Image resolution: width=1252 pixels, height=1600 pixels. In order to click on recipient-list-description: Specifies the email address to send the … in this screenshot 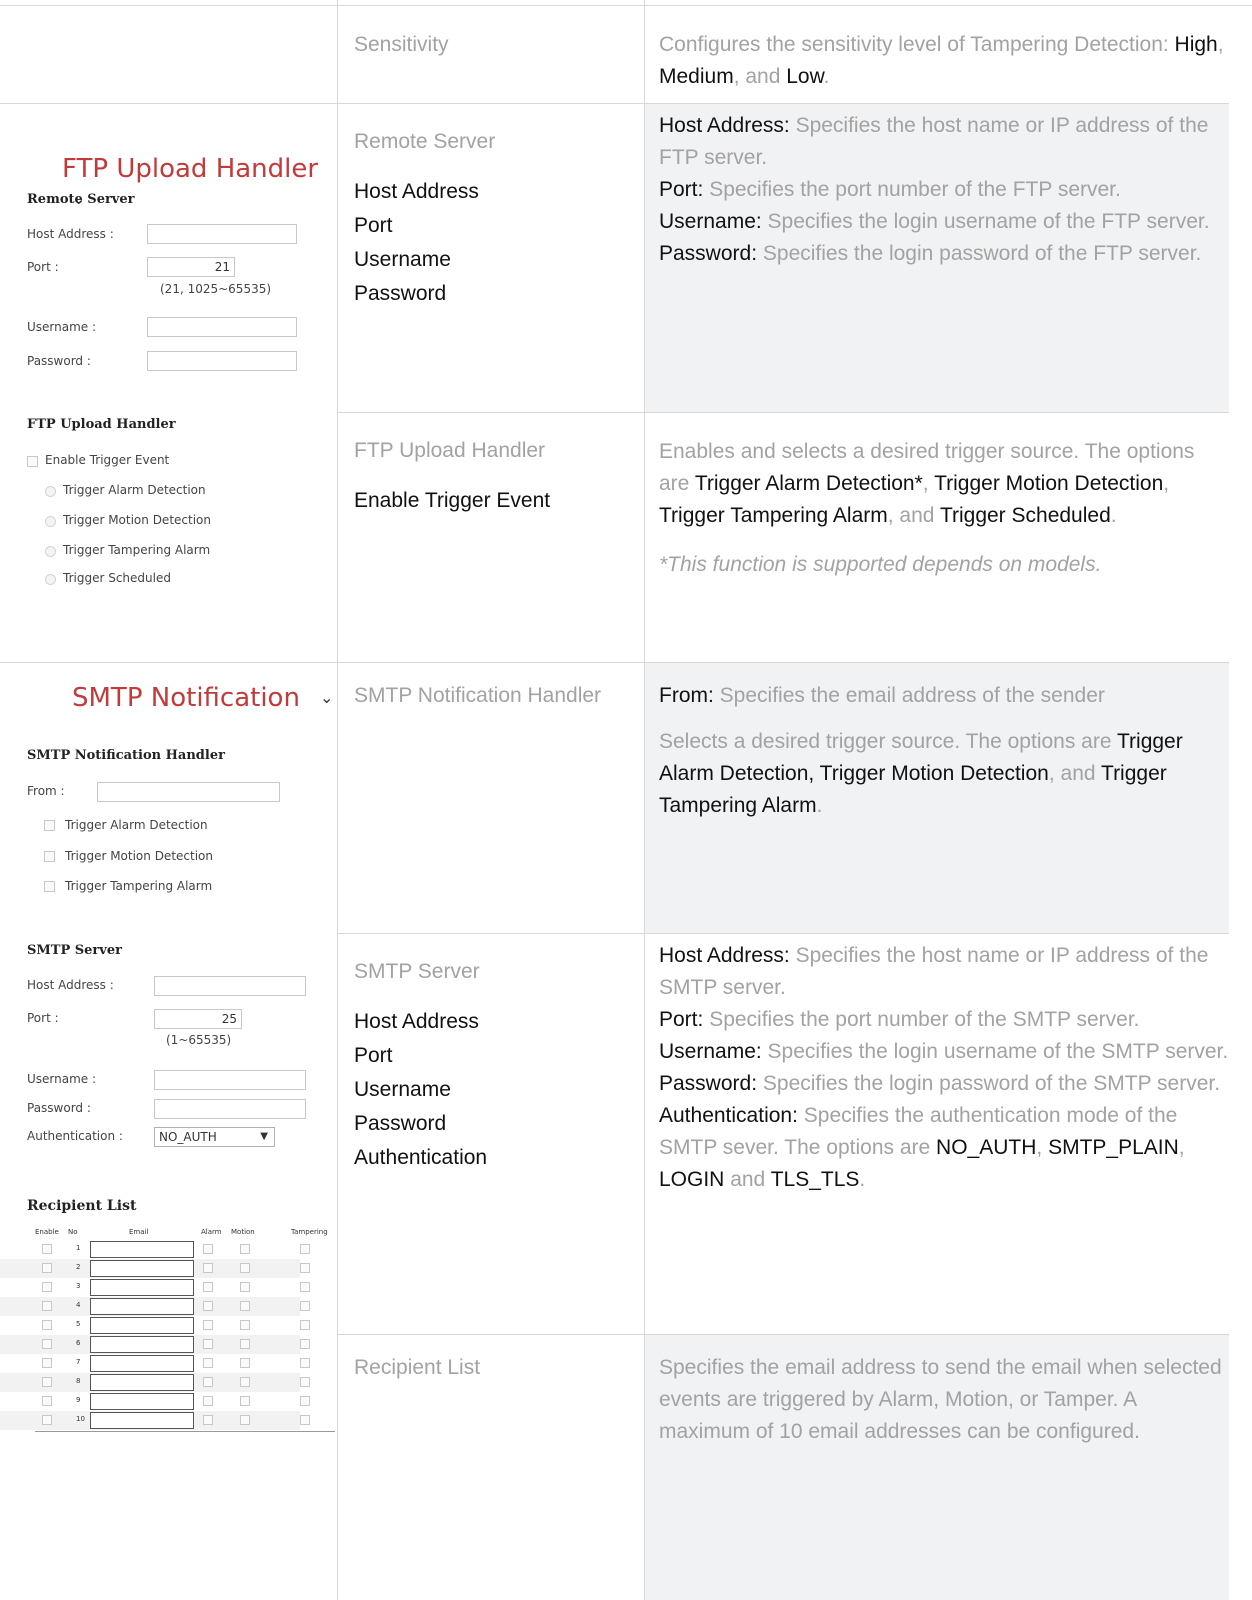, I will do `click(940, 1399)`.